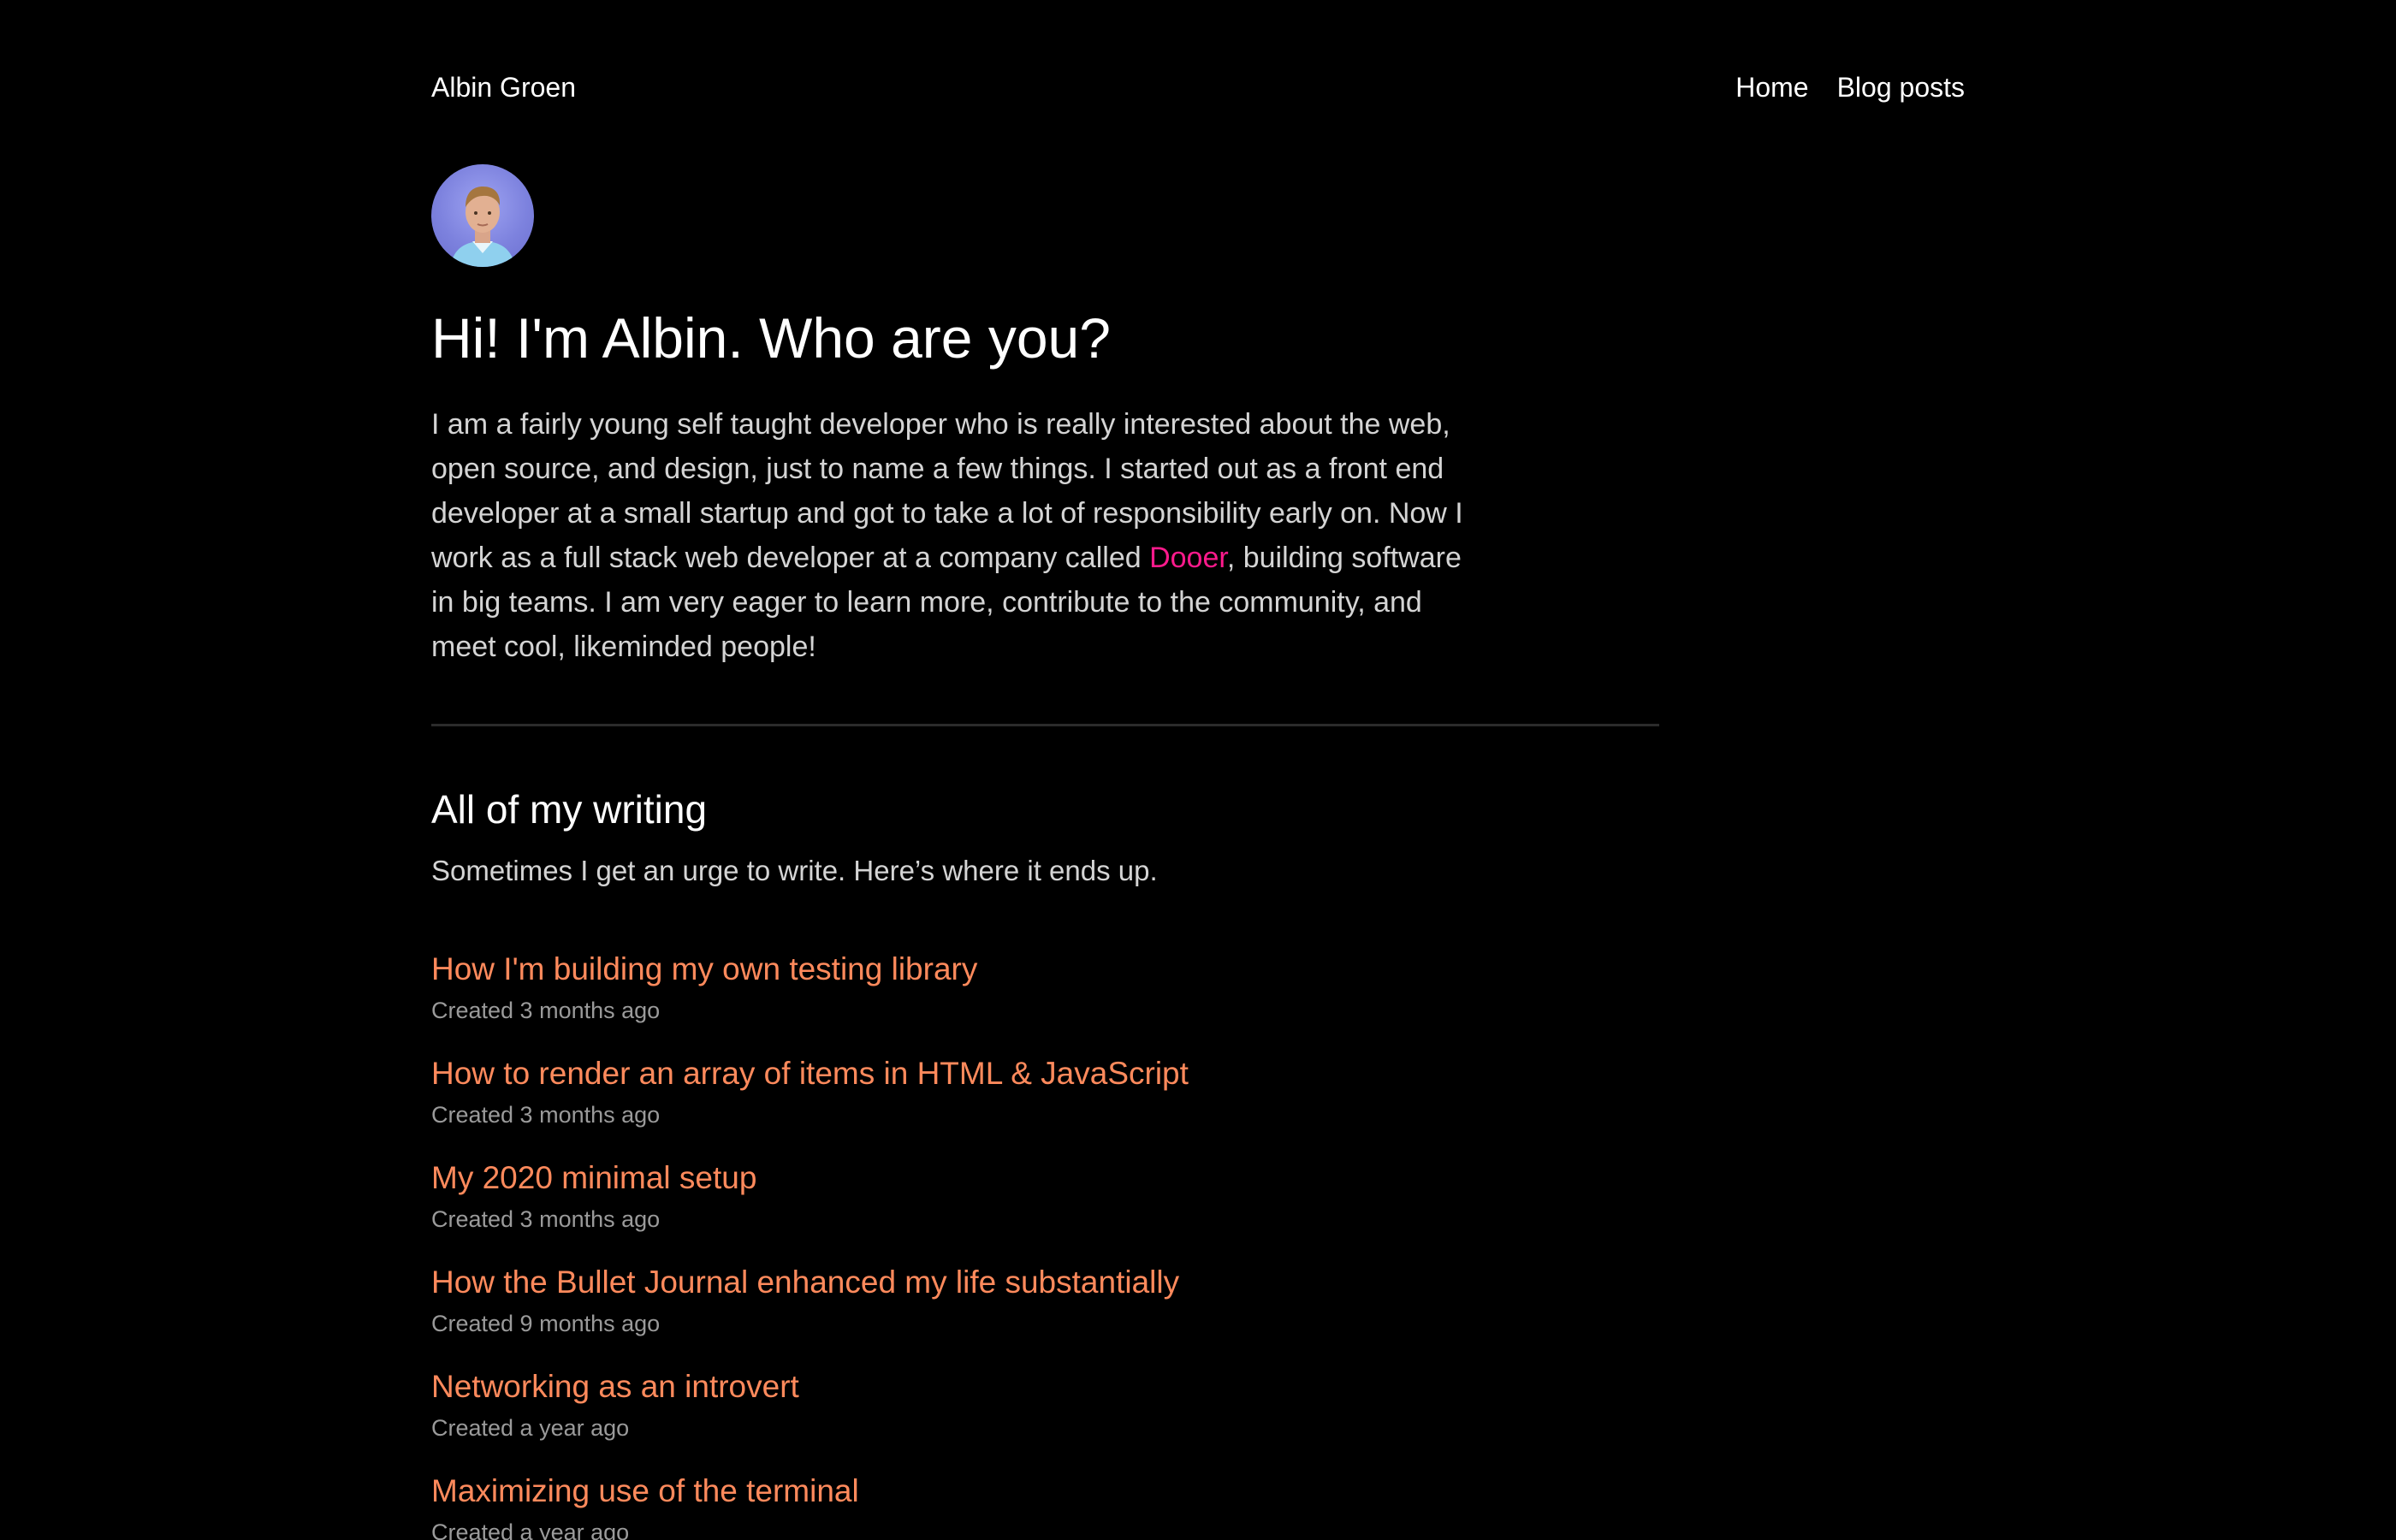  What do you see at coordinates (771, 338) in the screenshot?
I see `hero-title: Hi! I'm Albin. Who are you?` at bounding box center [771, 338].